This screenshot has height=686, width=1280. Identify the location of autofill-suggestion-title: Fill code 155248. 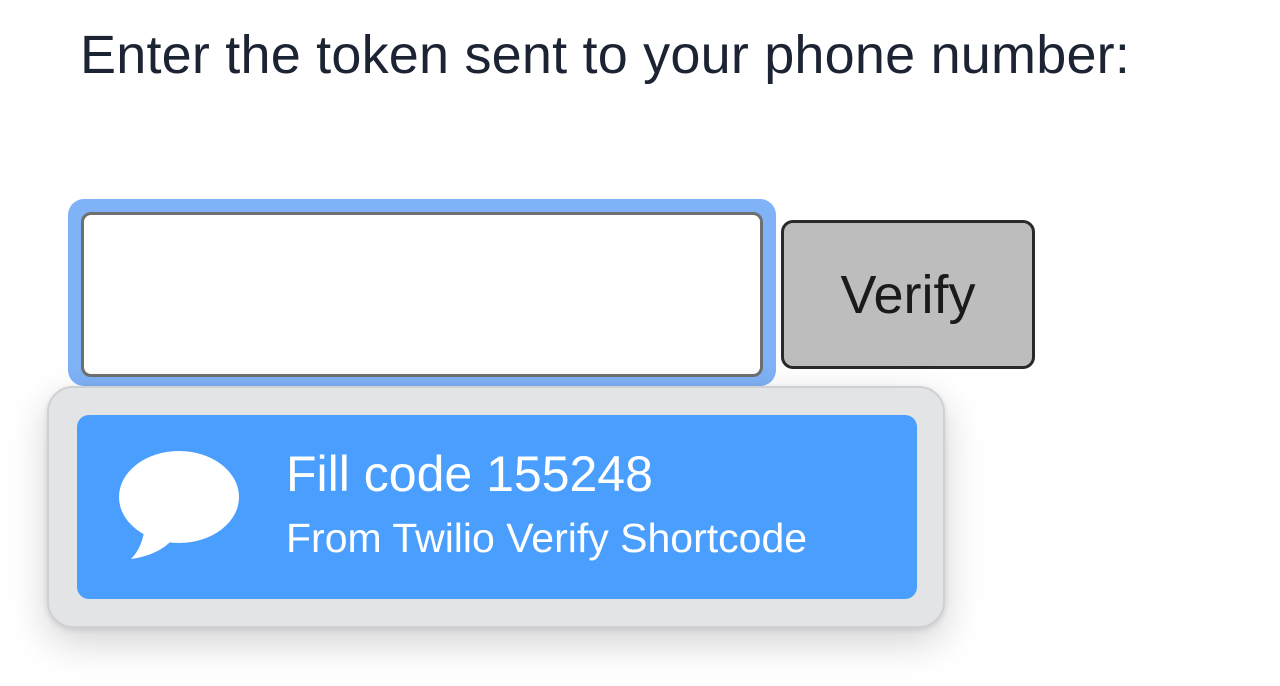
(469, 474).